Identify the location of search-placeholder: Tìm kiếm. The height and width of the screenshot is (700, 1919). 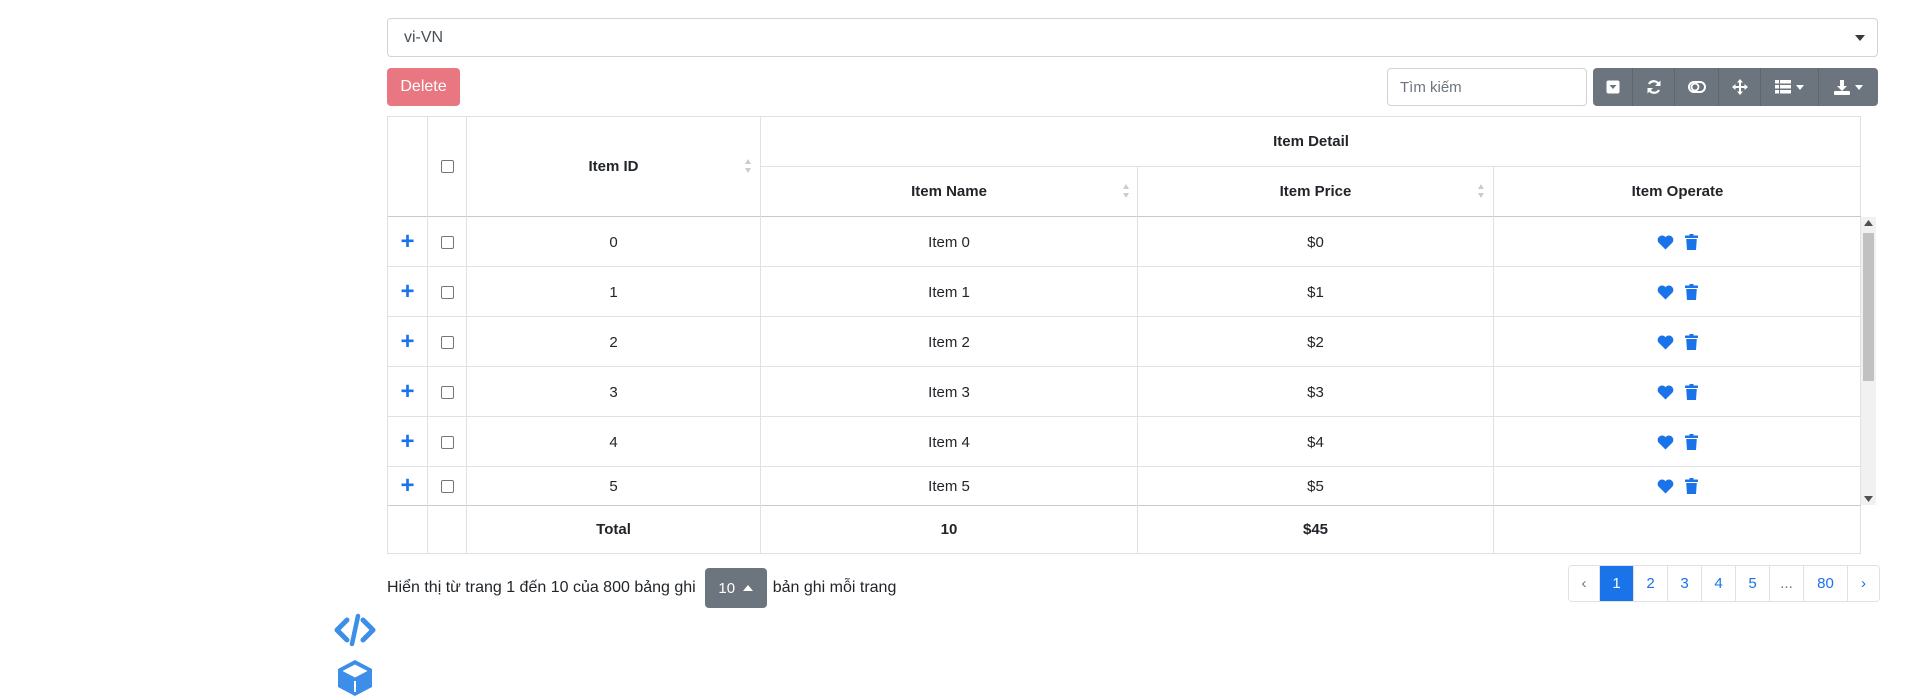
(1431, 87).